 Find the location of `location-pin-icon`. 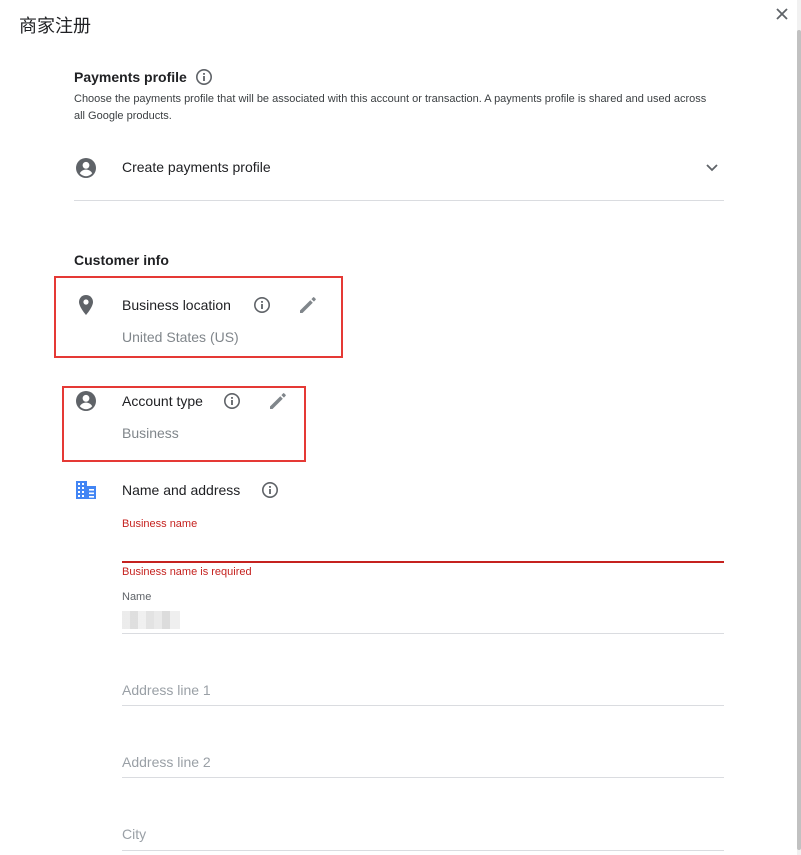

location-pin-icon is located at coordinates (86, 305).